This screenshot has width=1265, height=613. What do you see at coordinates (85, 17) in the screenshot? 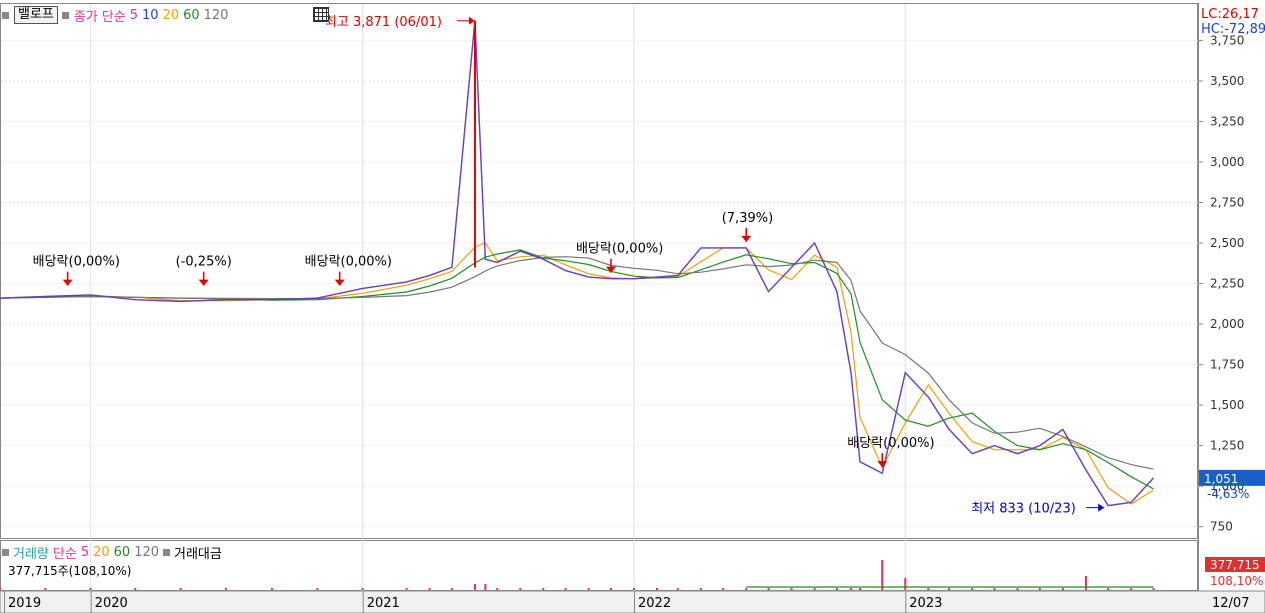
I see `price-type: 종가` at bounding box center [85, 17].